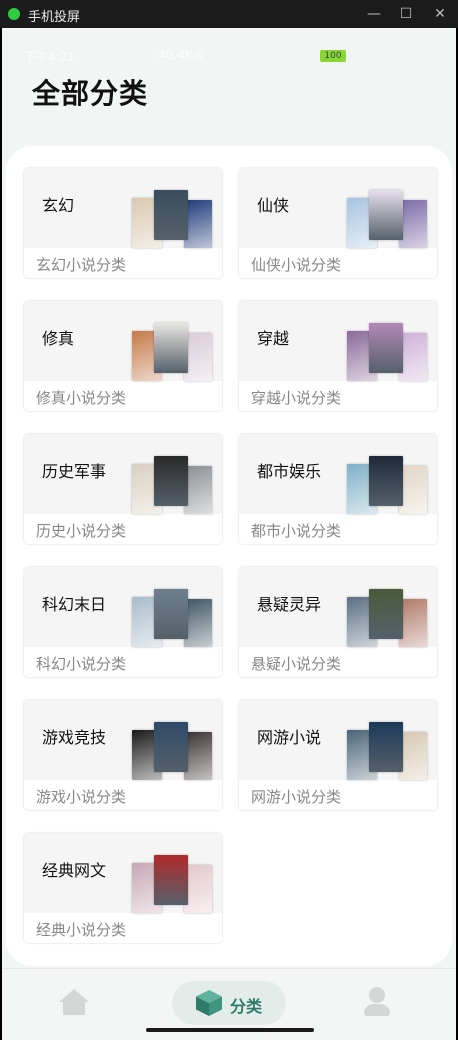 Image resolution: width=458 pixels, height=1040 pixels. What do you see at coordinates (74, 471) in the screenshot?
I see `category-name: 历史军事` at bounding box center [74, 471].